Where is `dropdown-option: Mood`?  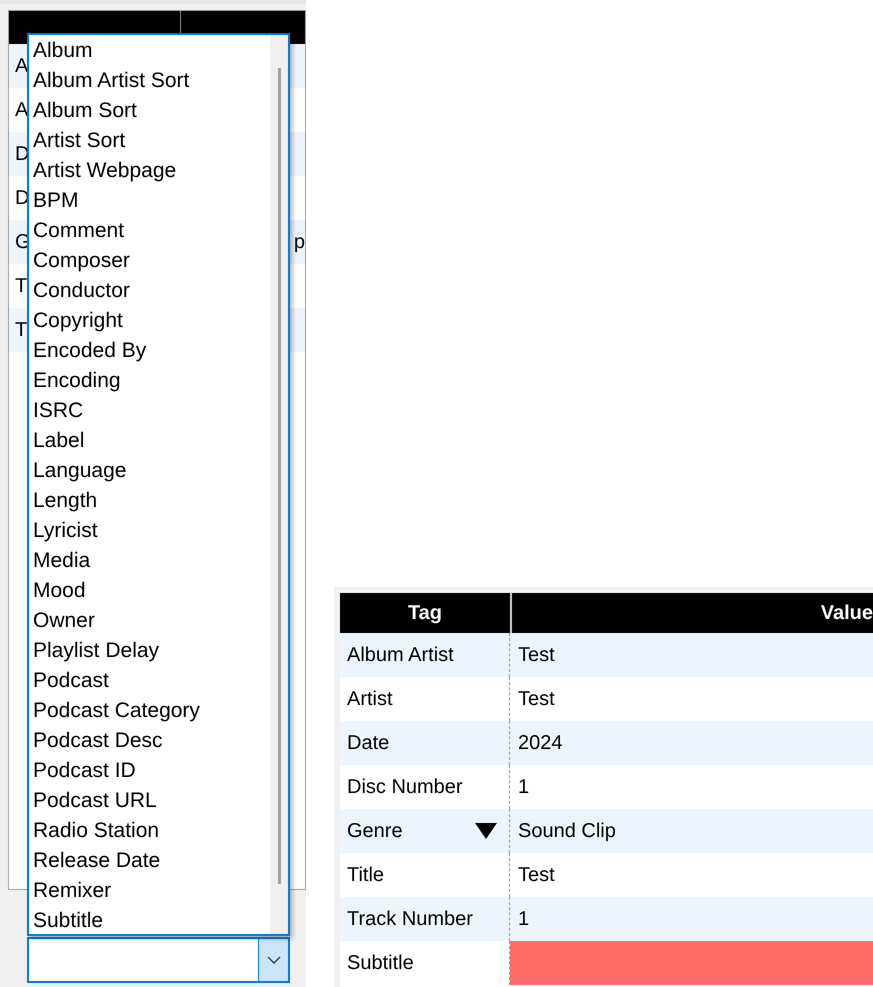
dropdown-option: Mood is located at coordinates (149, 591).